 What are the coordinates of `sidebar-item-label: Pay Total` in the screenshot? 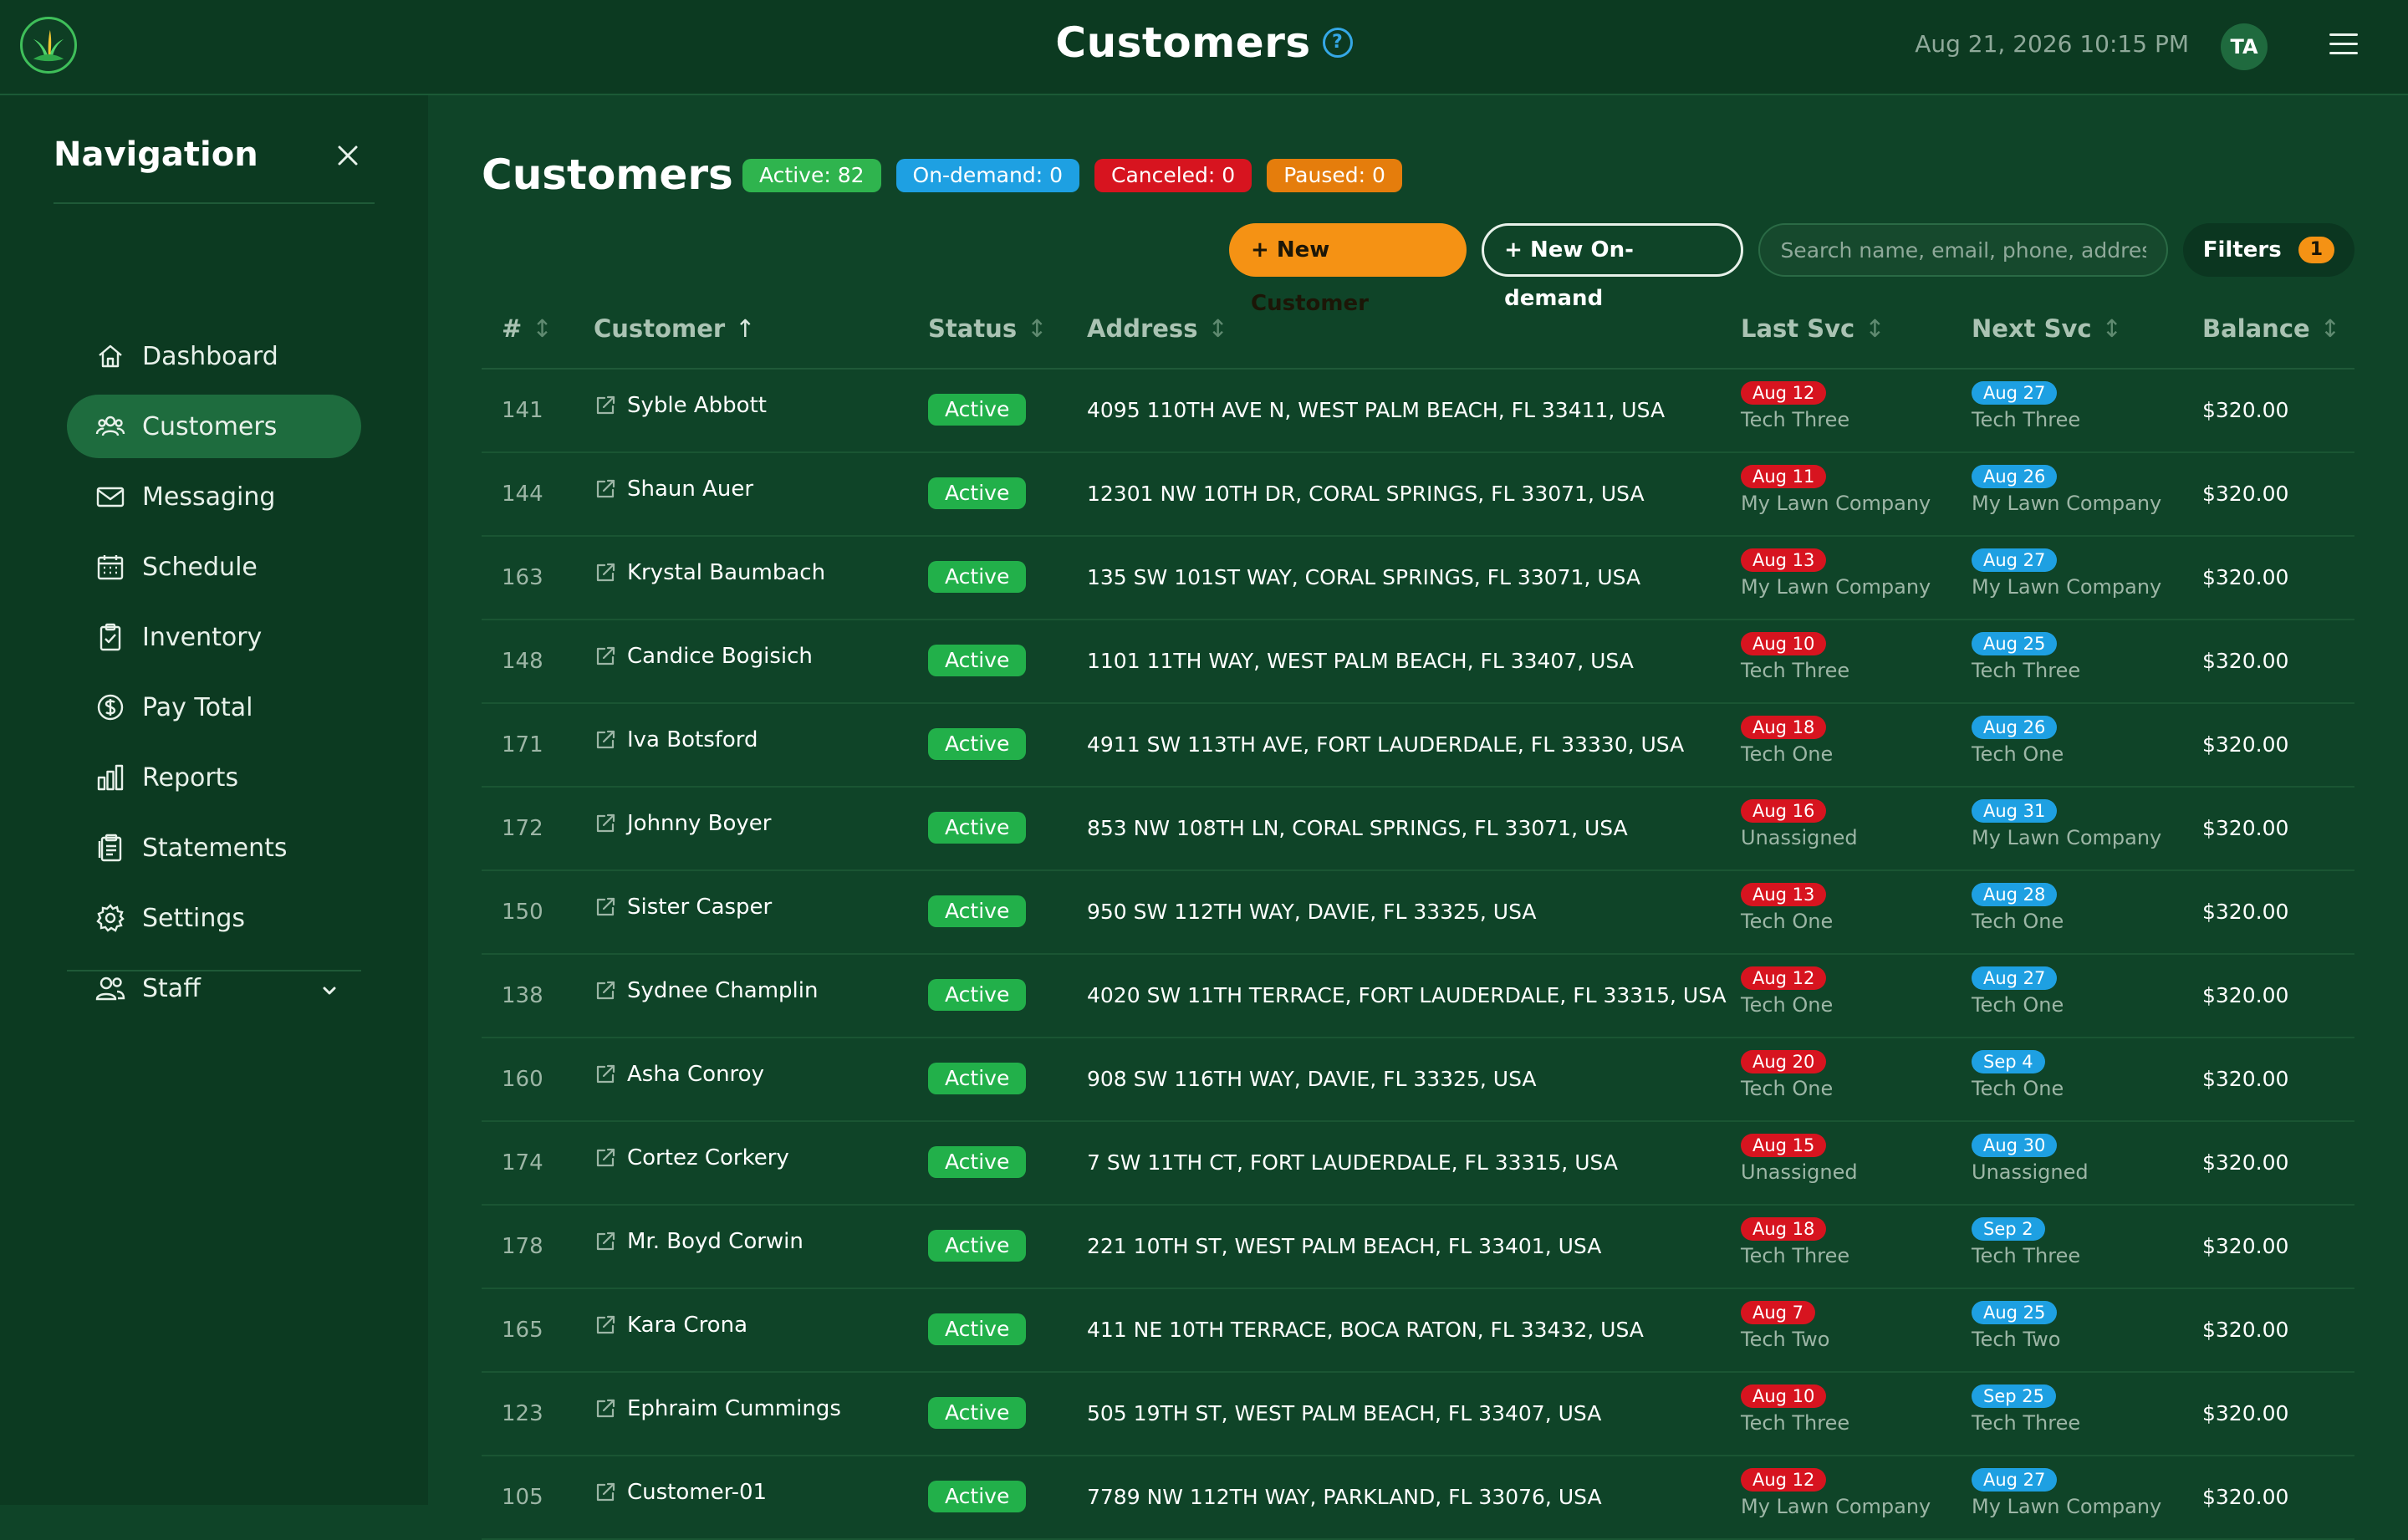 It's located at (197, 707).